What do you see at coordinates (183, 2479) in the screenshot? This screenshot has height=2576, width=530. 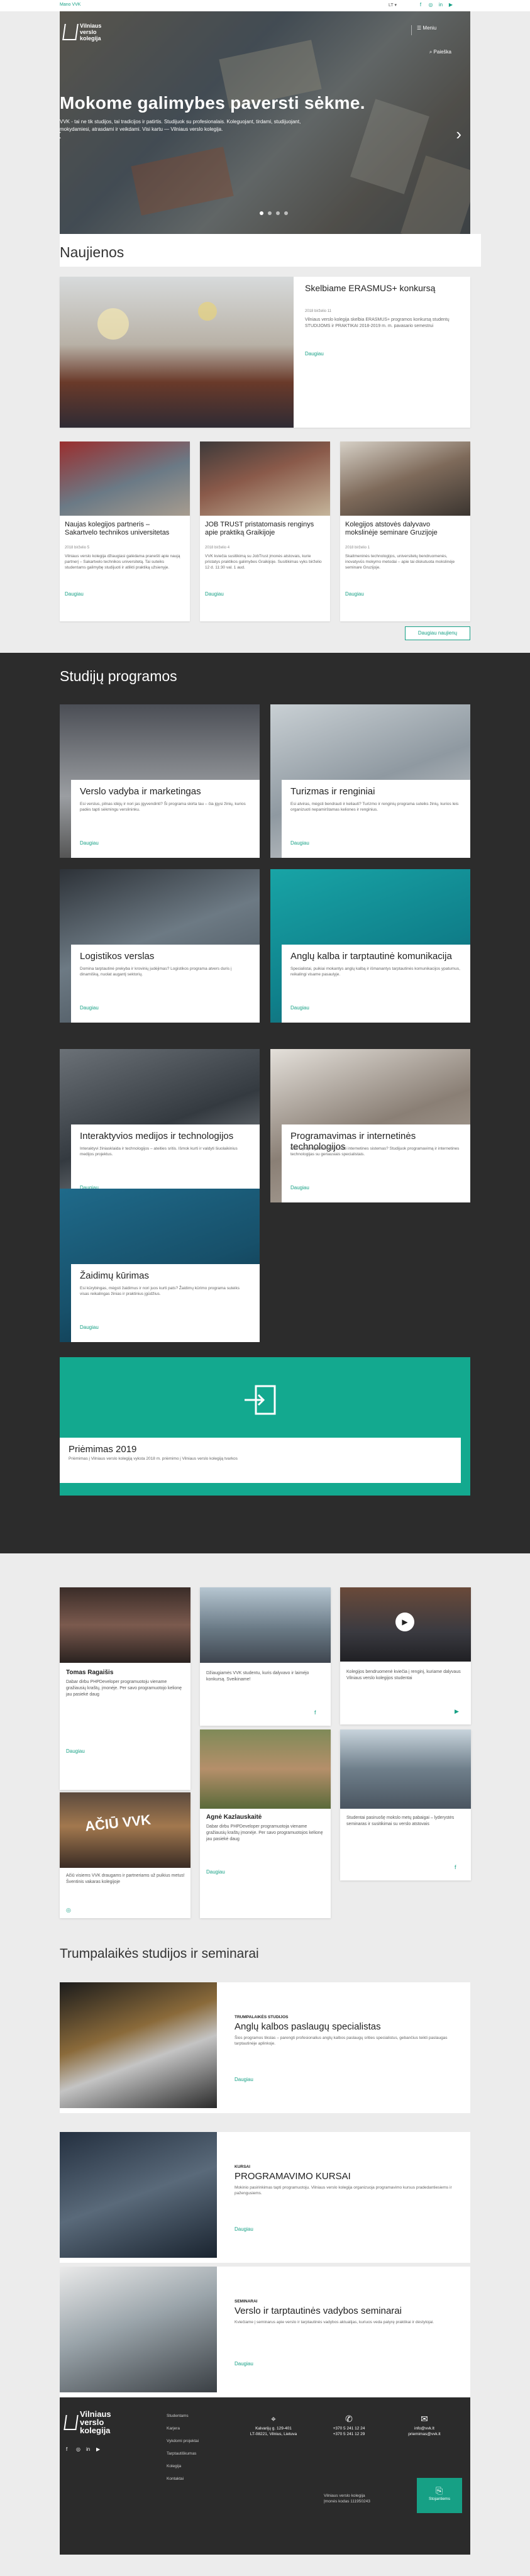 I see `footer-link: Kontaktai` at bounding box center [183, 2479].